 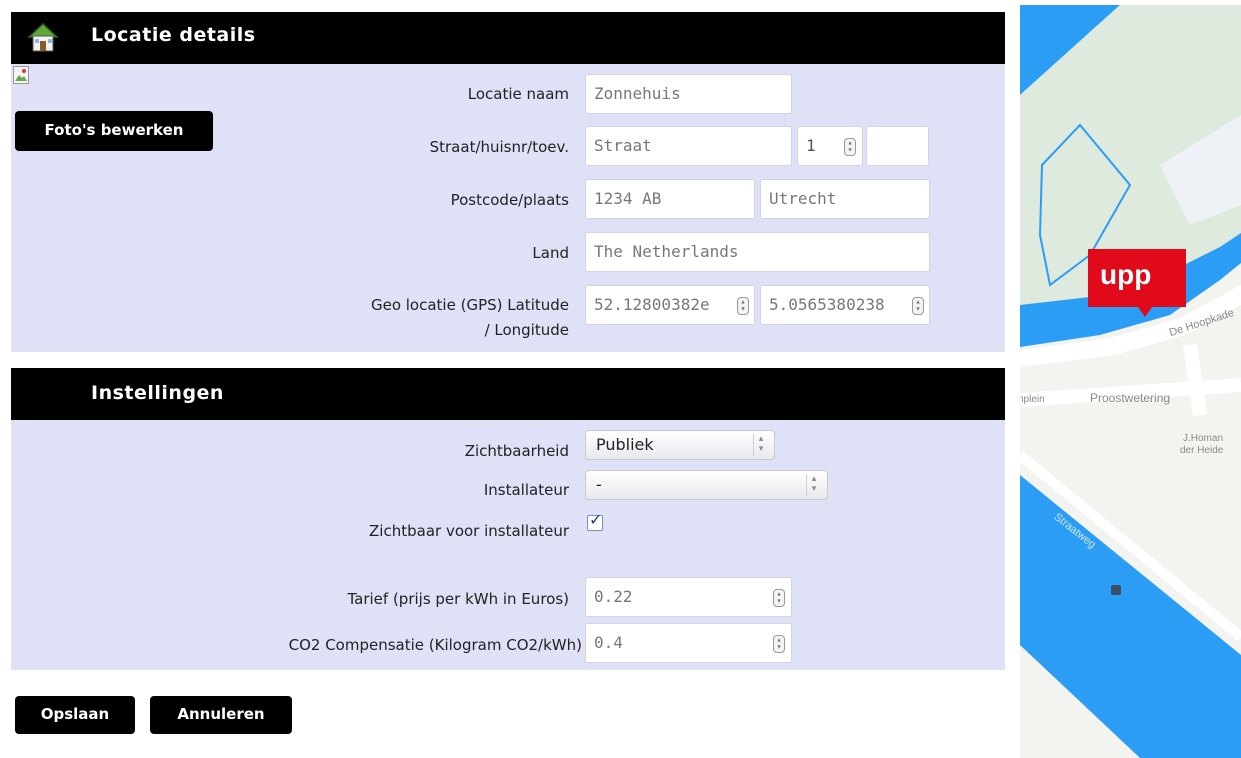 What do you see at coordinates (1202, 450) in the screenshot?
I see `street-label-homan-2: der Heide` at bounding box center [1202, 450].